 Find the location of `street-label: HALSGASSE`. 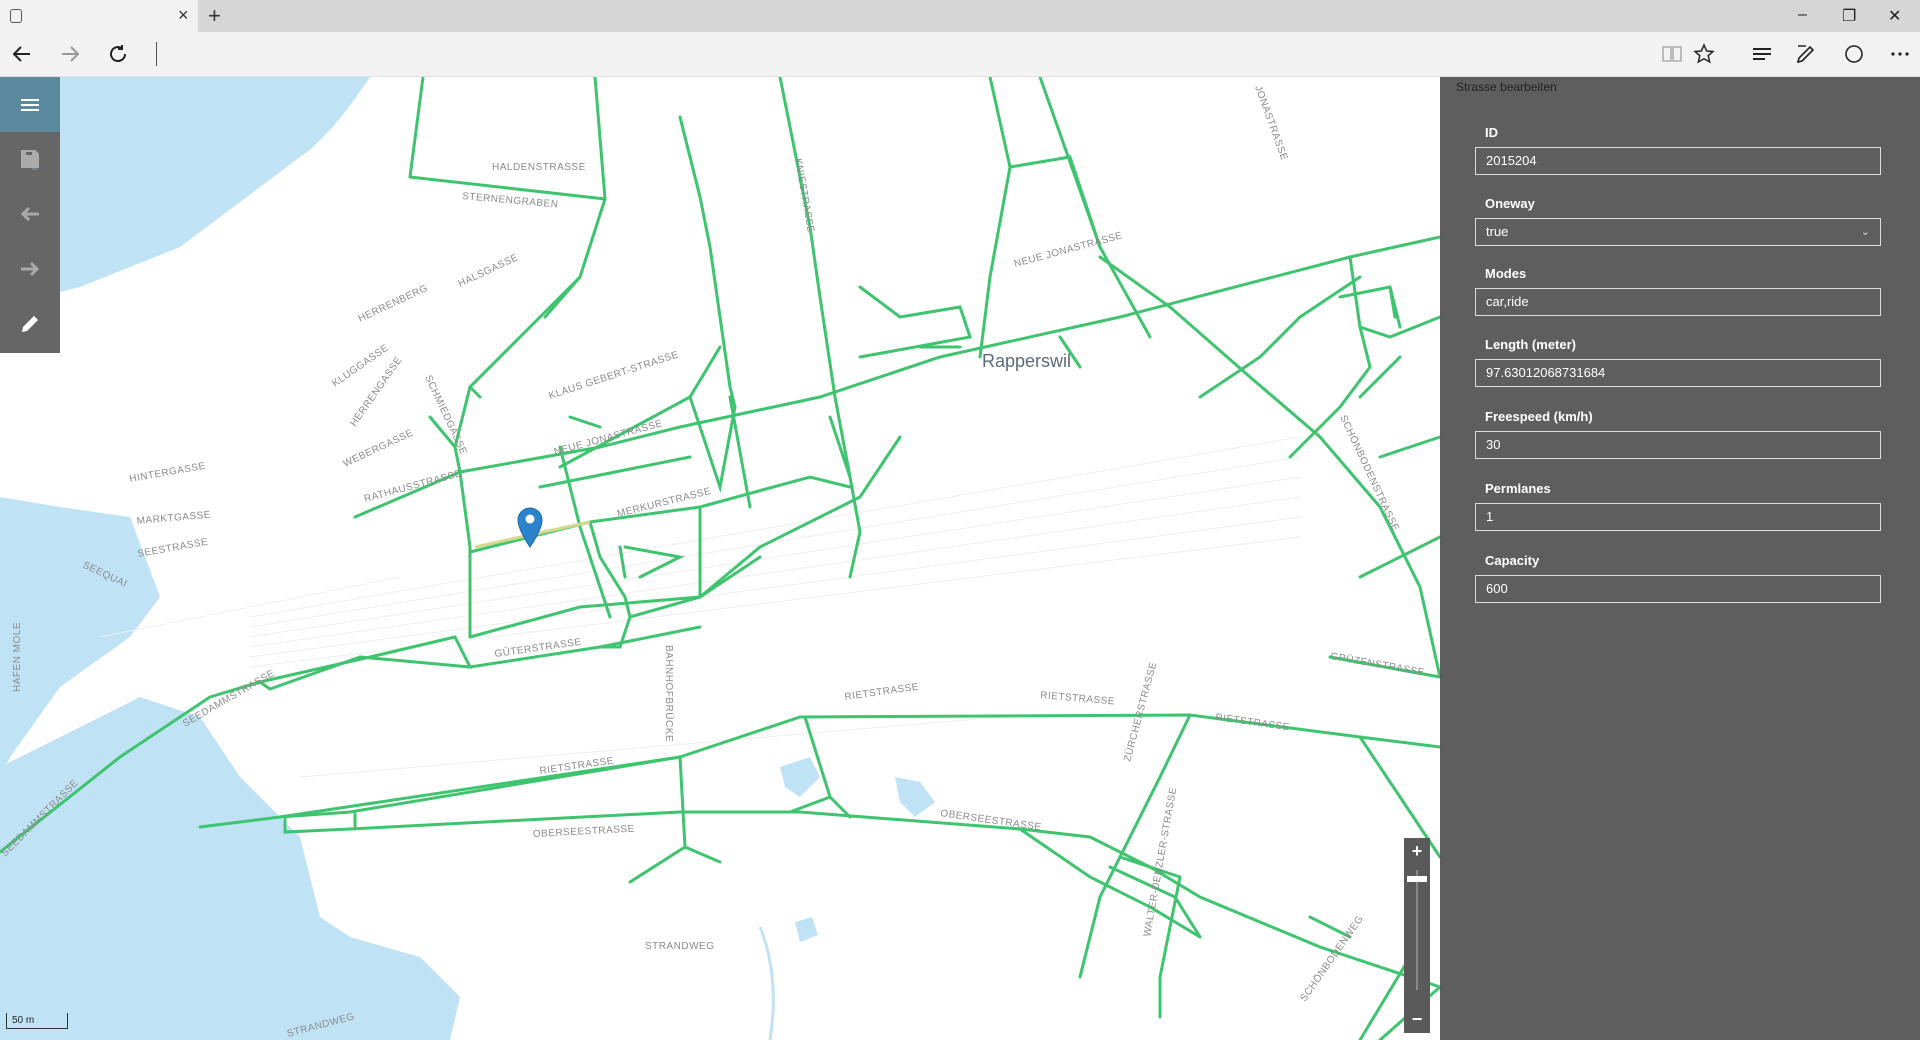

street-label: HALSGASSE is located at coordinates (489, 270).